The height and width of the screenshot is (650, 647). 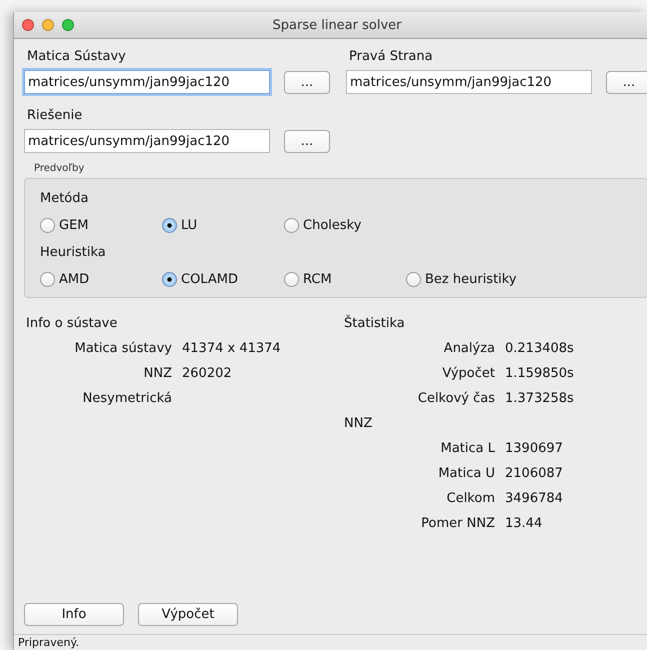 What do you see at coordinates (539, 349) in the screenshot?
I see `stat-value: 0.213408s` at bounding box center [539, 349].